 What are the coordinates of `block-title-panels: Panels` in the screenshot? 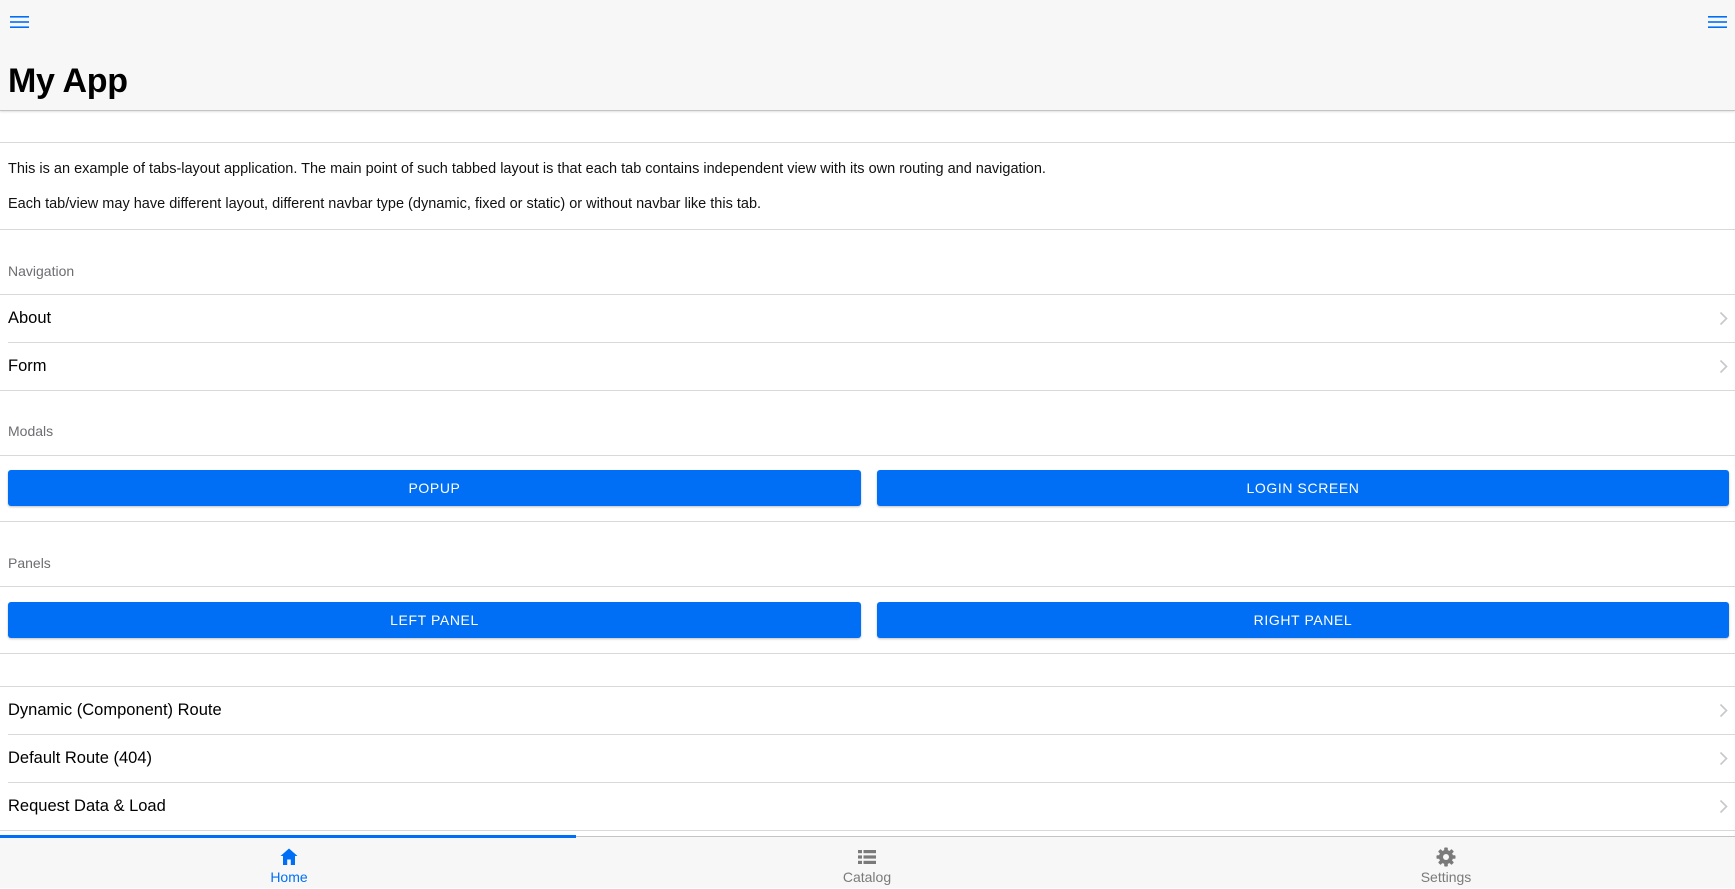 It's located at (29, 563).